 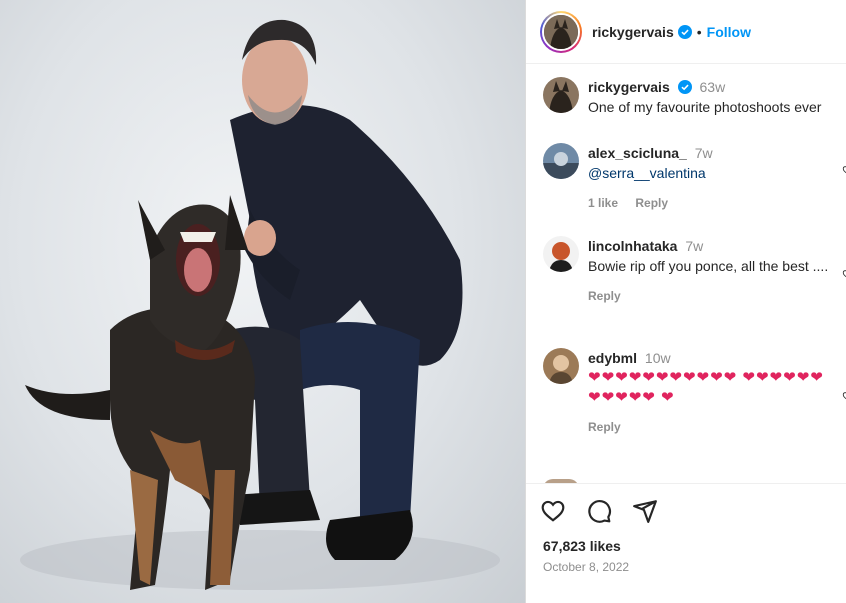 What do you see at coordinates (629, 87) in the screenshot?
I see `caption-username: rickygervais` at bounding box center [629, 87].